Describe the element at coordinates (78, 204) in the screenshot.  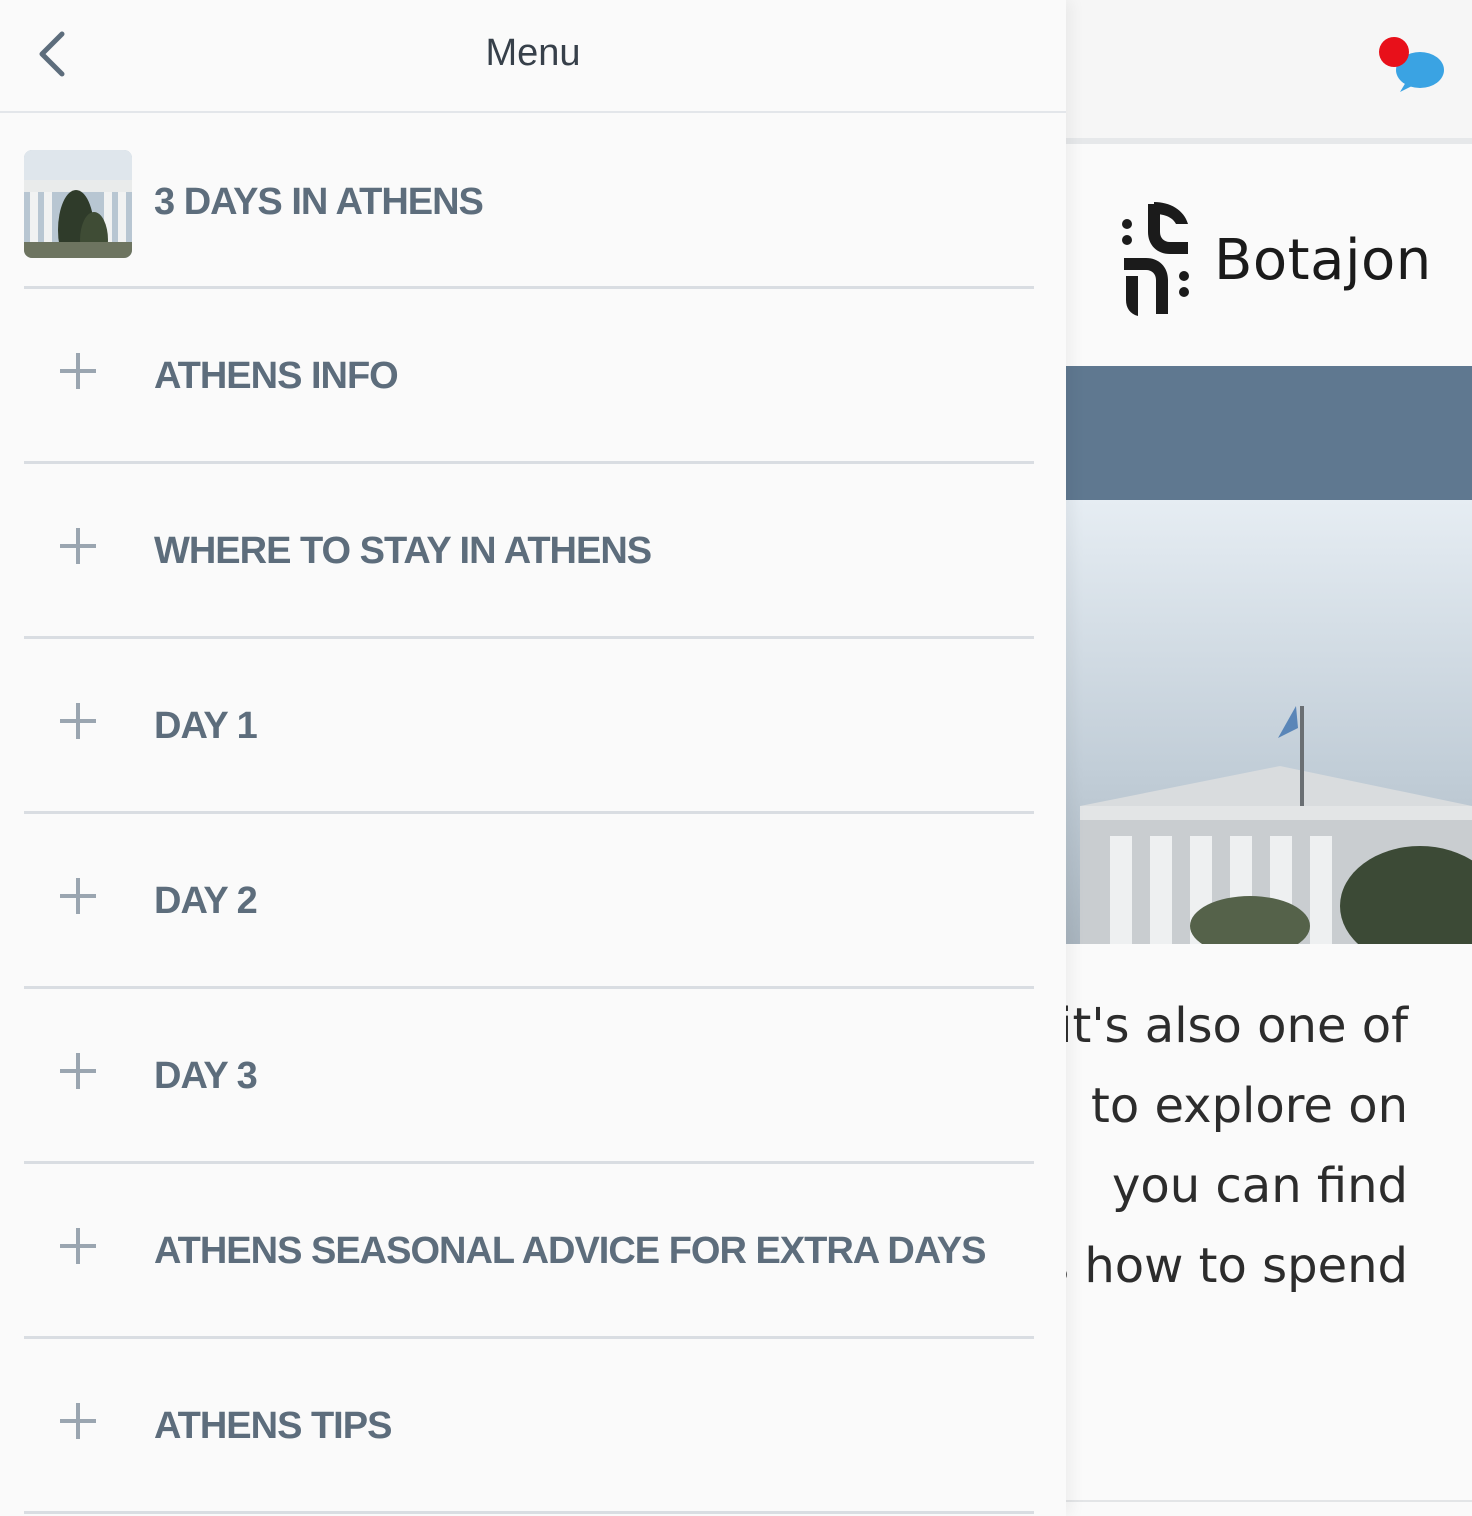
I see `athens-thumbnail-image` at that location.